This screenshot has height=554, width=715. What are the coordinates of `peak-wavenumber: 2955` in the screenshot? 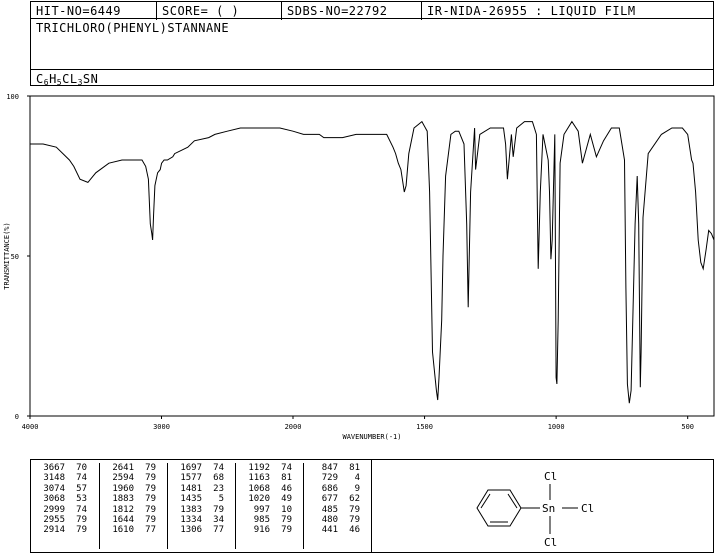 It's located at (54, 520).